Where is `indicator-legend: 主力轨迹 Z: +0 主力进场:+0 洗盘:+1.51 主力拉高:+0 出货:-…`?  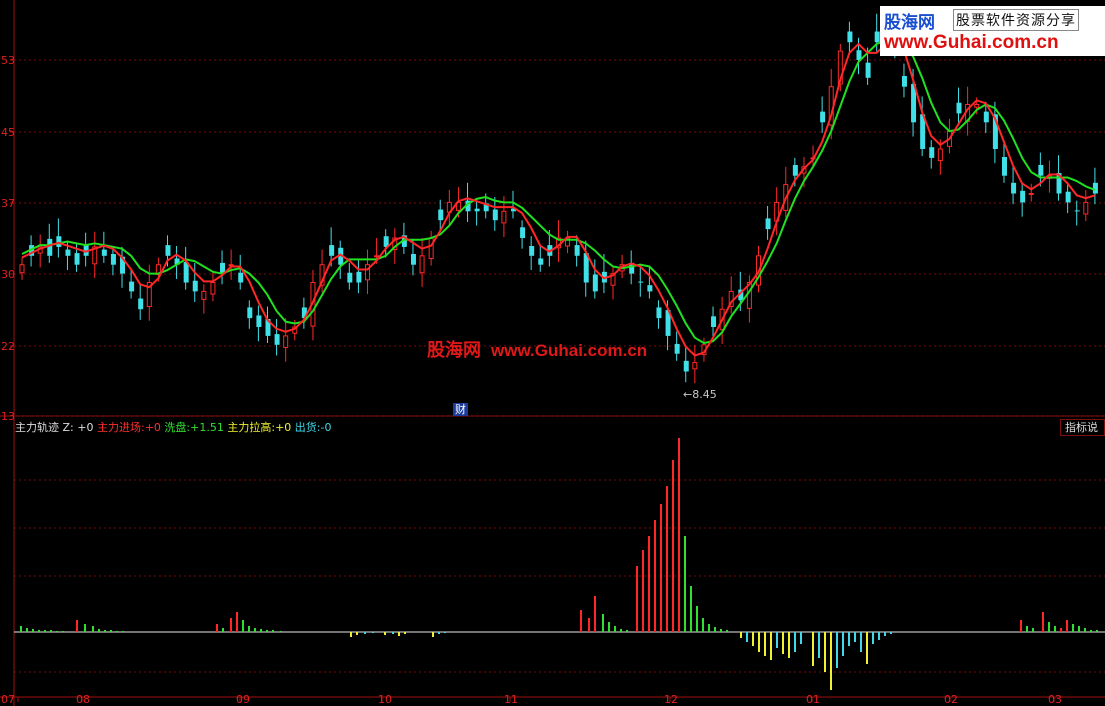
indicator-legend: 主力轨迹 Z: +0 主力进场:+0 洗盘:+1.51 主力拉高:+0 出货:-… is located at coordinates (173, 427).